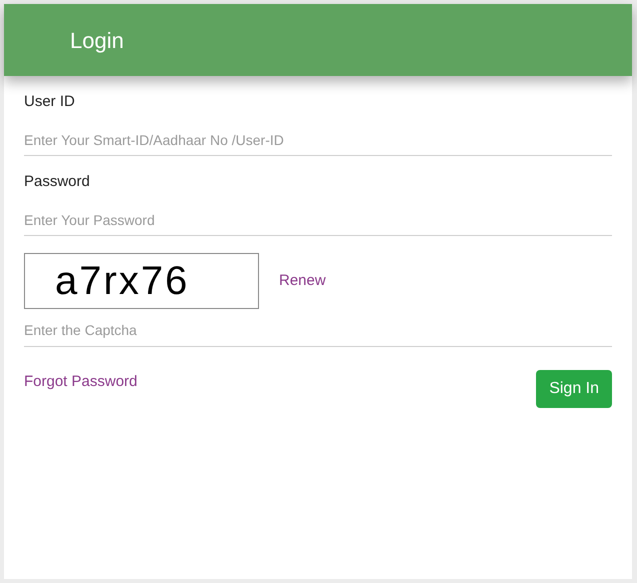 The image size is (637, 583). Describe the element at coordinates (97, 40) in the screenshot. I see `login-title: Login` at that location.